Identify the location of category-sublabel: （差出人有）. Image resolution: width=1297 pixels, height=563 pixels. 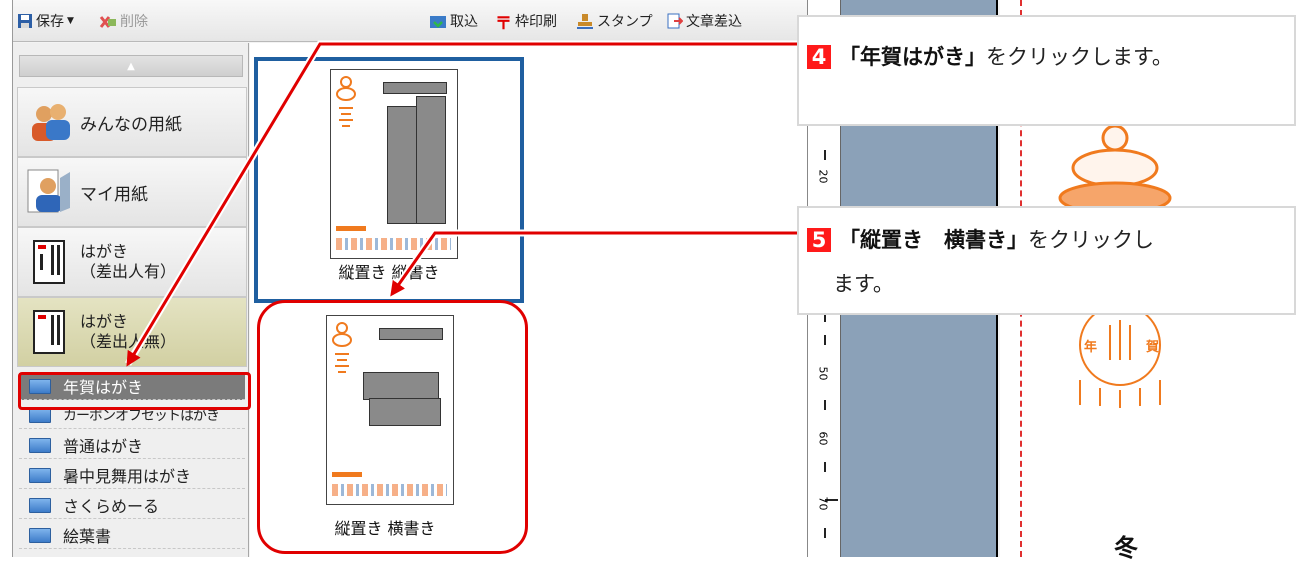
(128, 271).